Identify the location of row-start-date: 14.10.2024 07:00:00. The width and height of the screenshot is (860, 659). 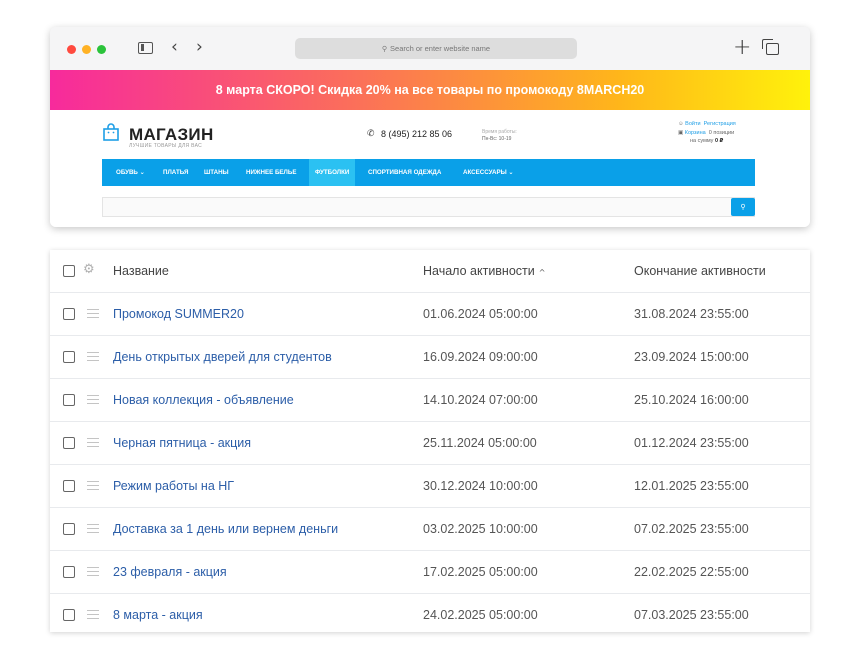
(480, 400).